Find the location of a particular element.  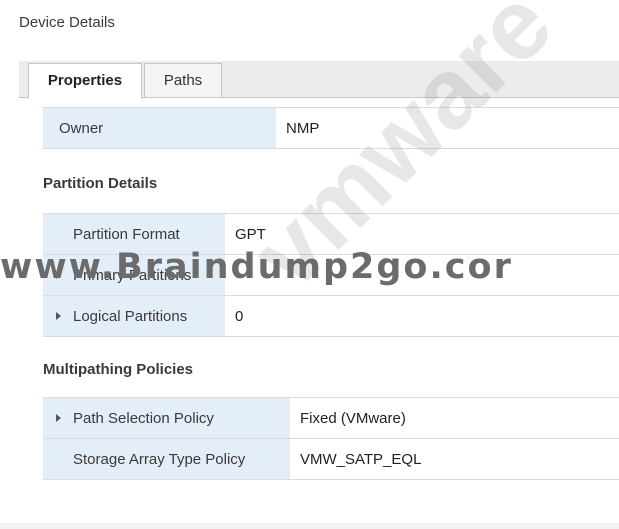

tab-properties: Properties is located at coordinates (85, 81).